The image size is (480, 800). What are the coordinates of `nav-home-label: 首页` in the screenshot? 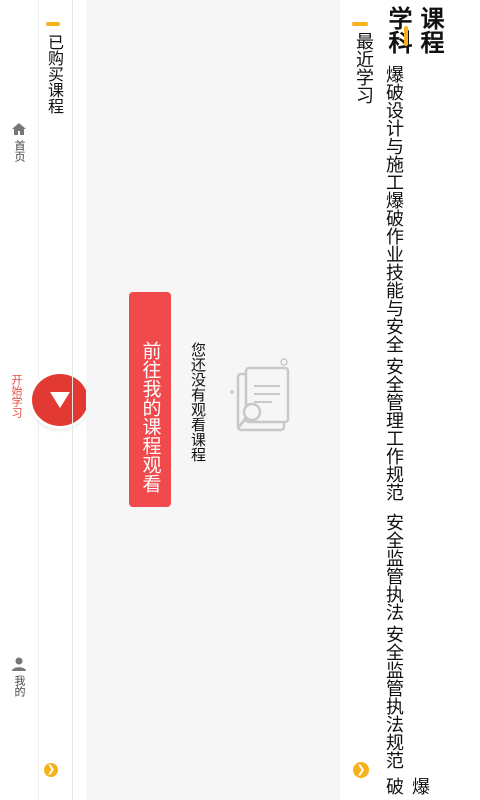 It's located at (19, 151).